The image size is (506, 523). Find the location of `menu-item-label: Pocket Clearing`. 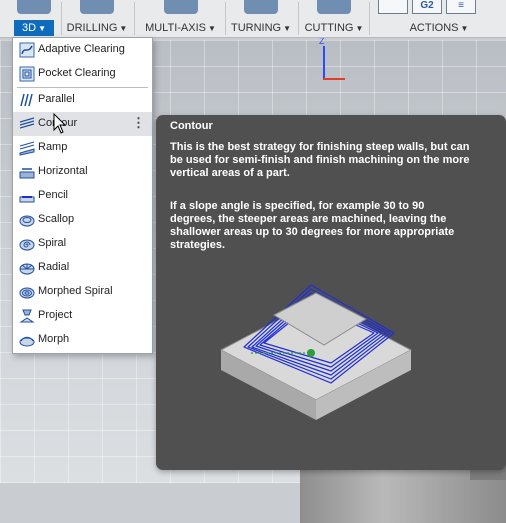

menu-item-label: Pocket Clearing is located at coordinates (77, 73).